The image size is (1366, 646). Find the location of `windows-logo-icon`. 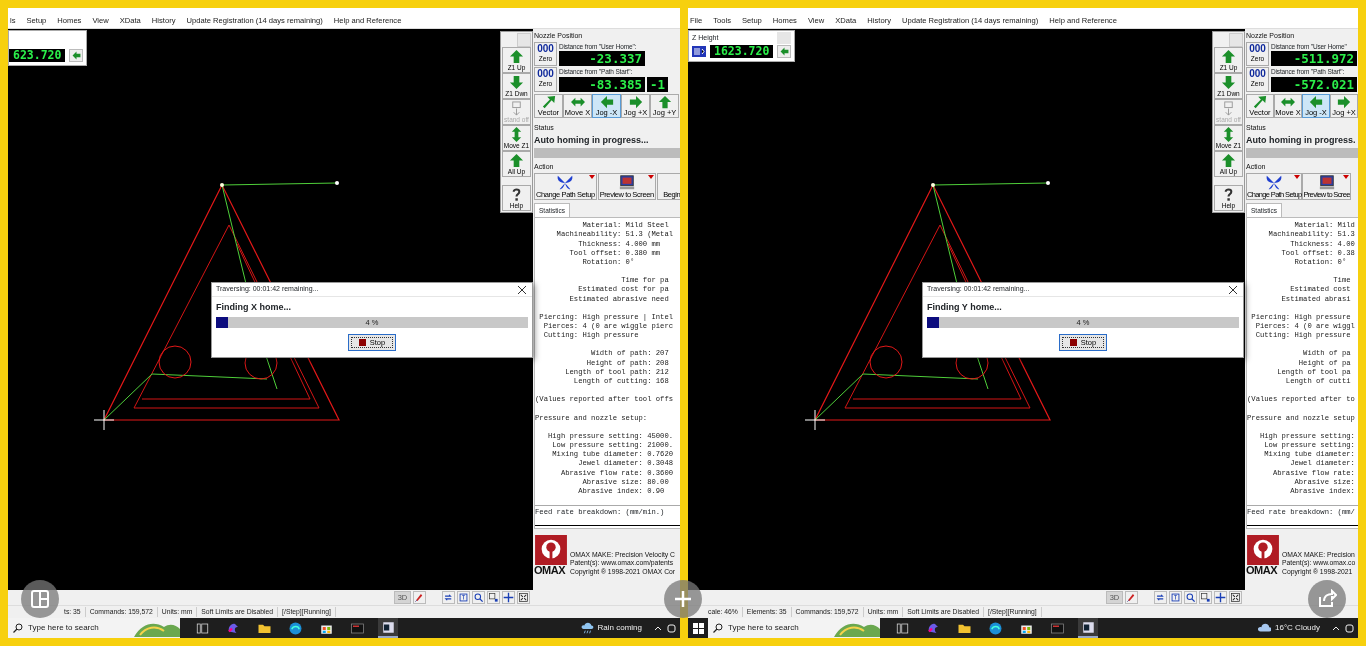

windows-logo-icon is located at coordinates (698, 628).